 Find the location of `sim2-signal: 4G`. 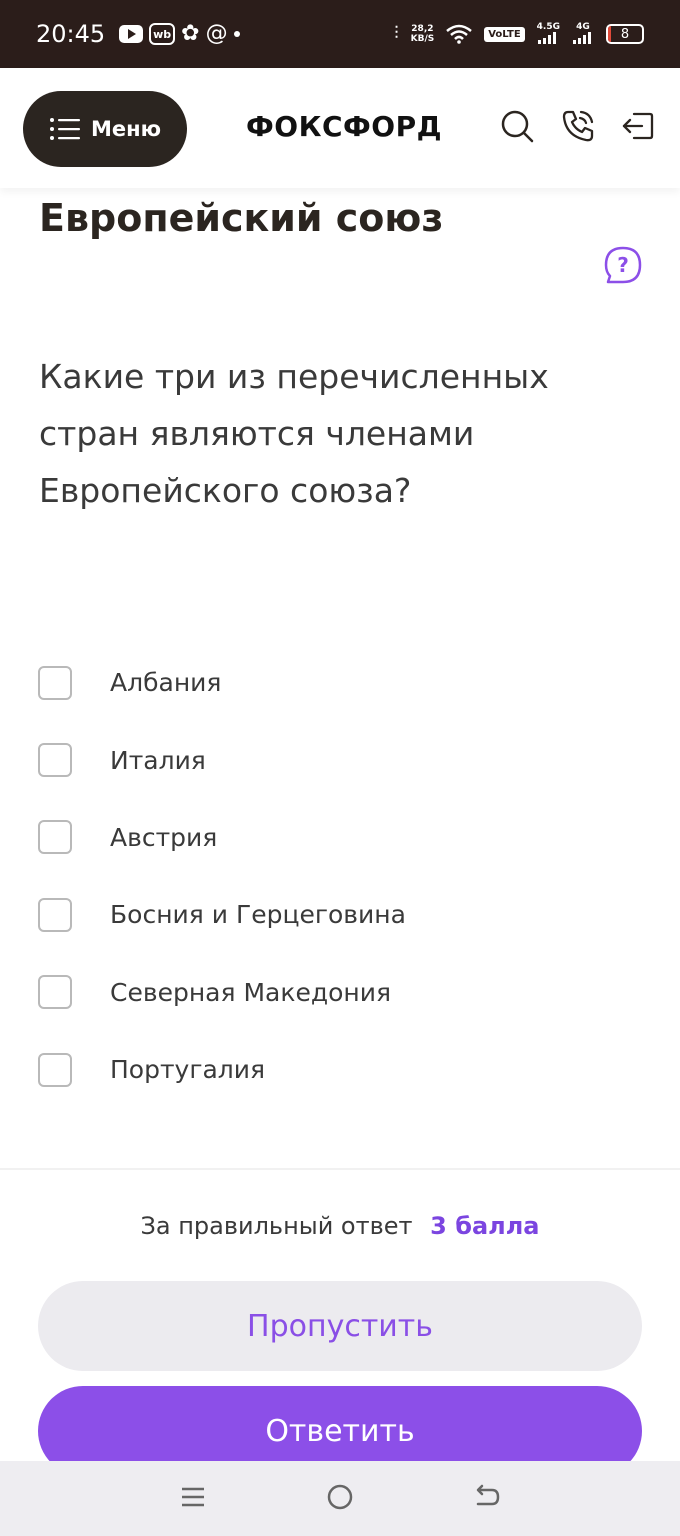

sim2-signal: 4G is located at coordinates (583, 34).